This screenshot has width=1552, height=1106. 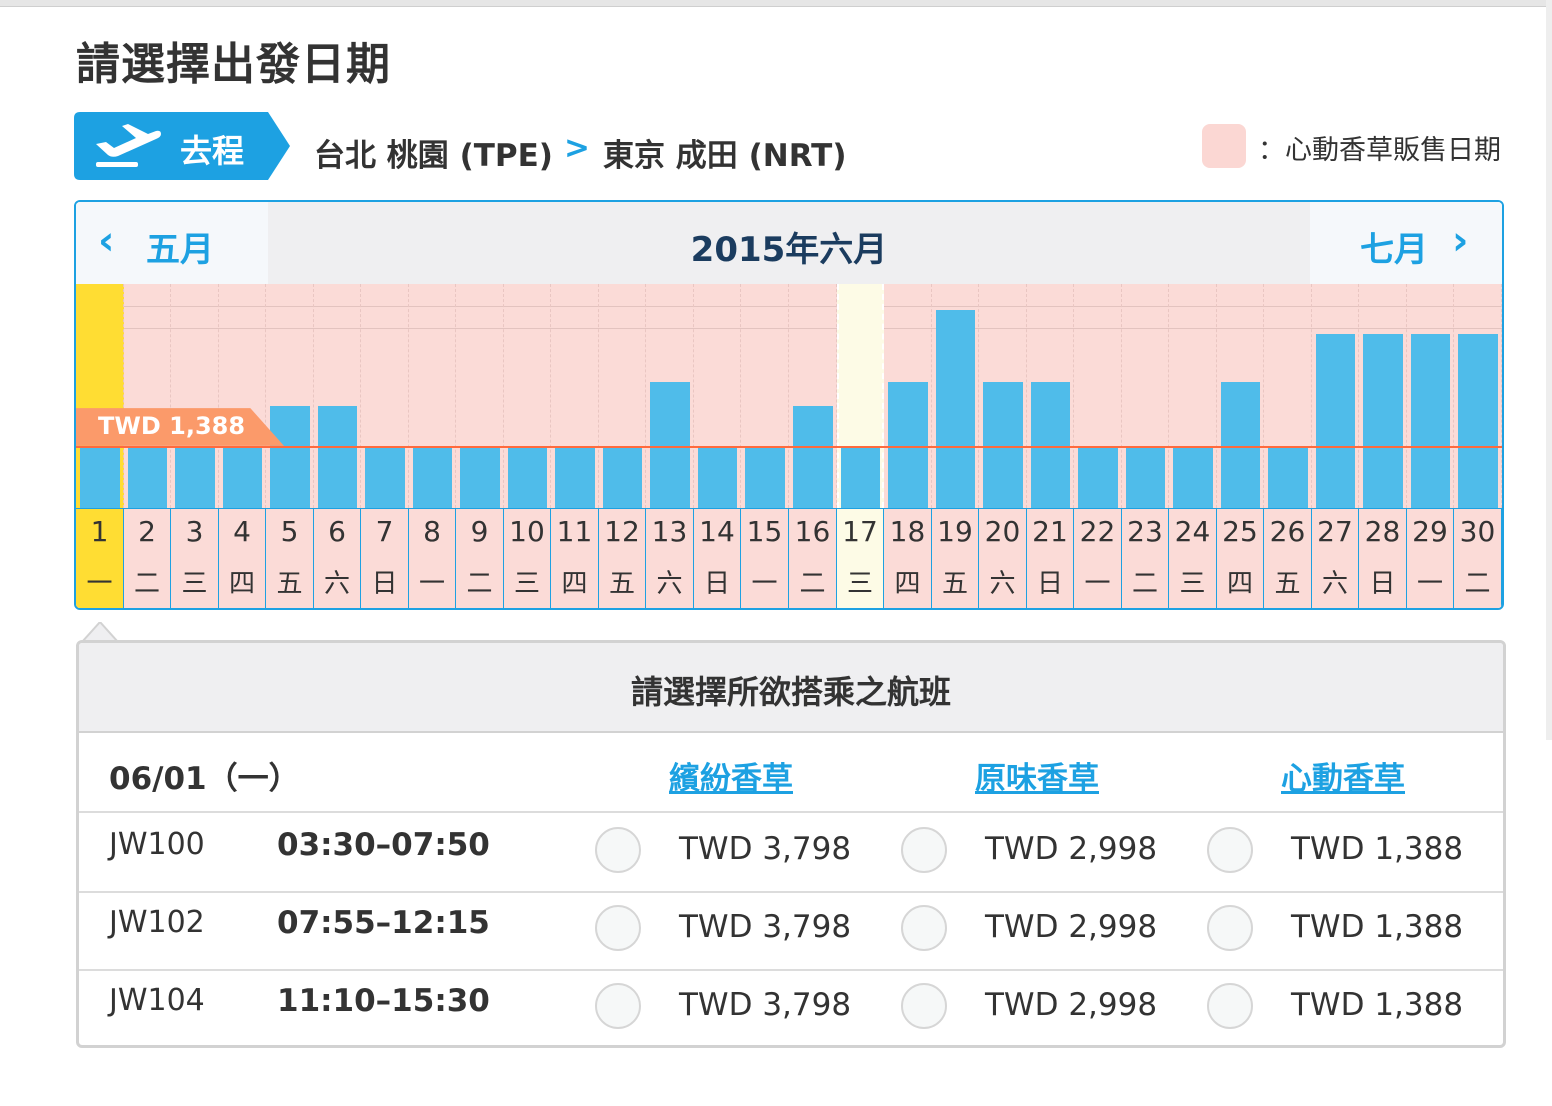 What do you see at coordinates (1050, 558) in the screenshot?
I see `day-cell: 21 日` at bounding box center [1050, 558].